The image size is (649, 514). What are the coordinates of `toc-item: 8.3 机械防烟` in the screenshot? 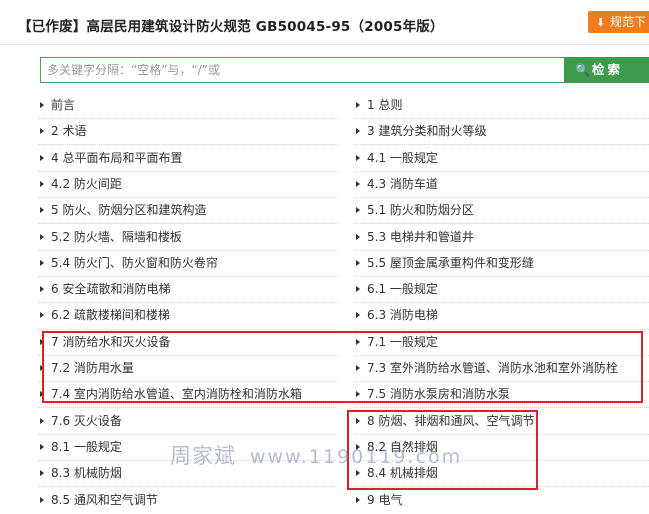 It's located at (81, 473).